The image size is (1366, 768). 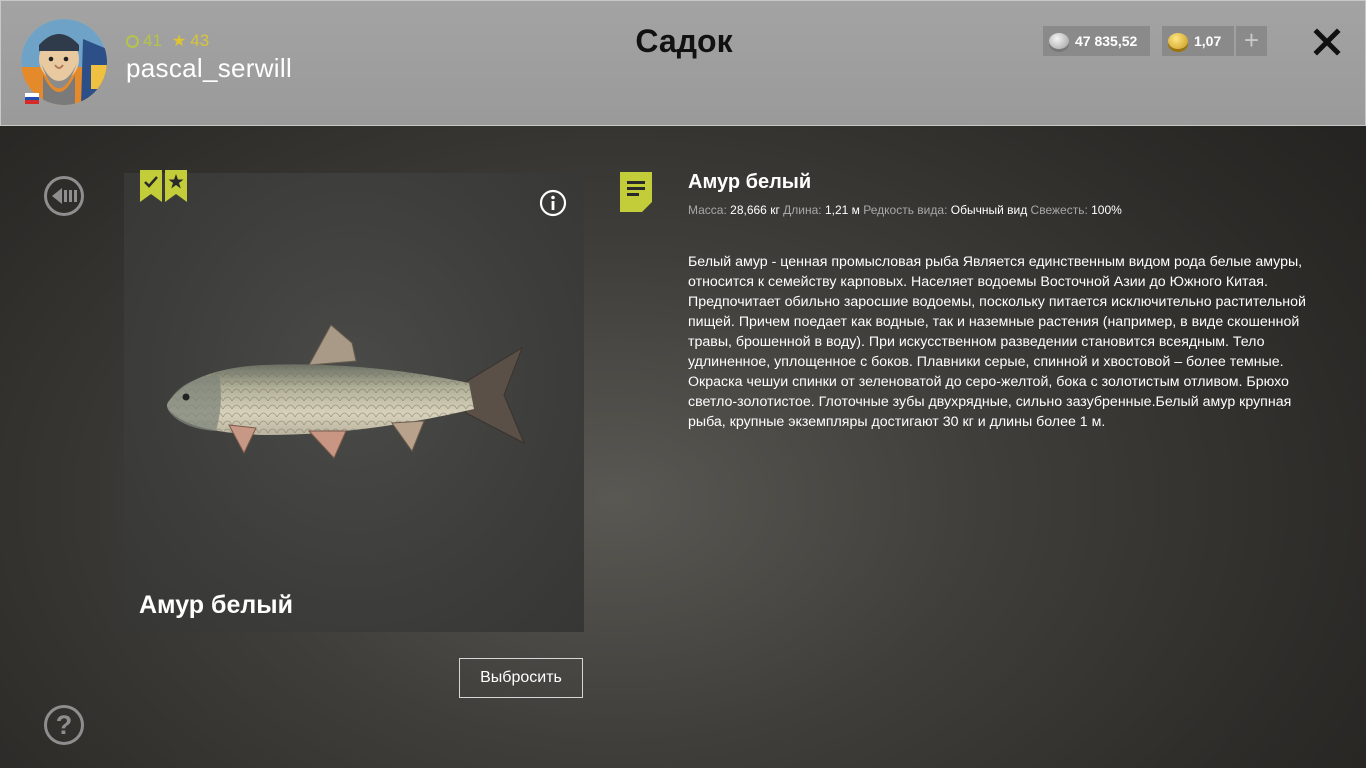 I want to click on document-icon, so click(x=636, y=192).